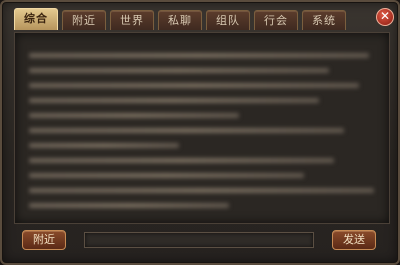  I want to click on tab-private: 私聊, so click(180, 20).